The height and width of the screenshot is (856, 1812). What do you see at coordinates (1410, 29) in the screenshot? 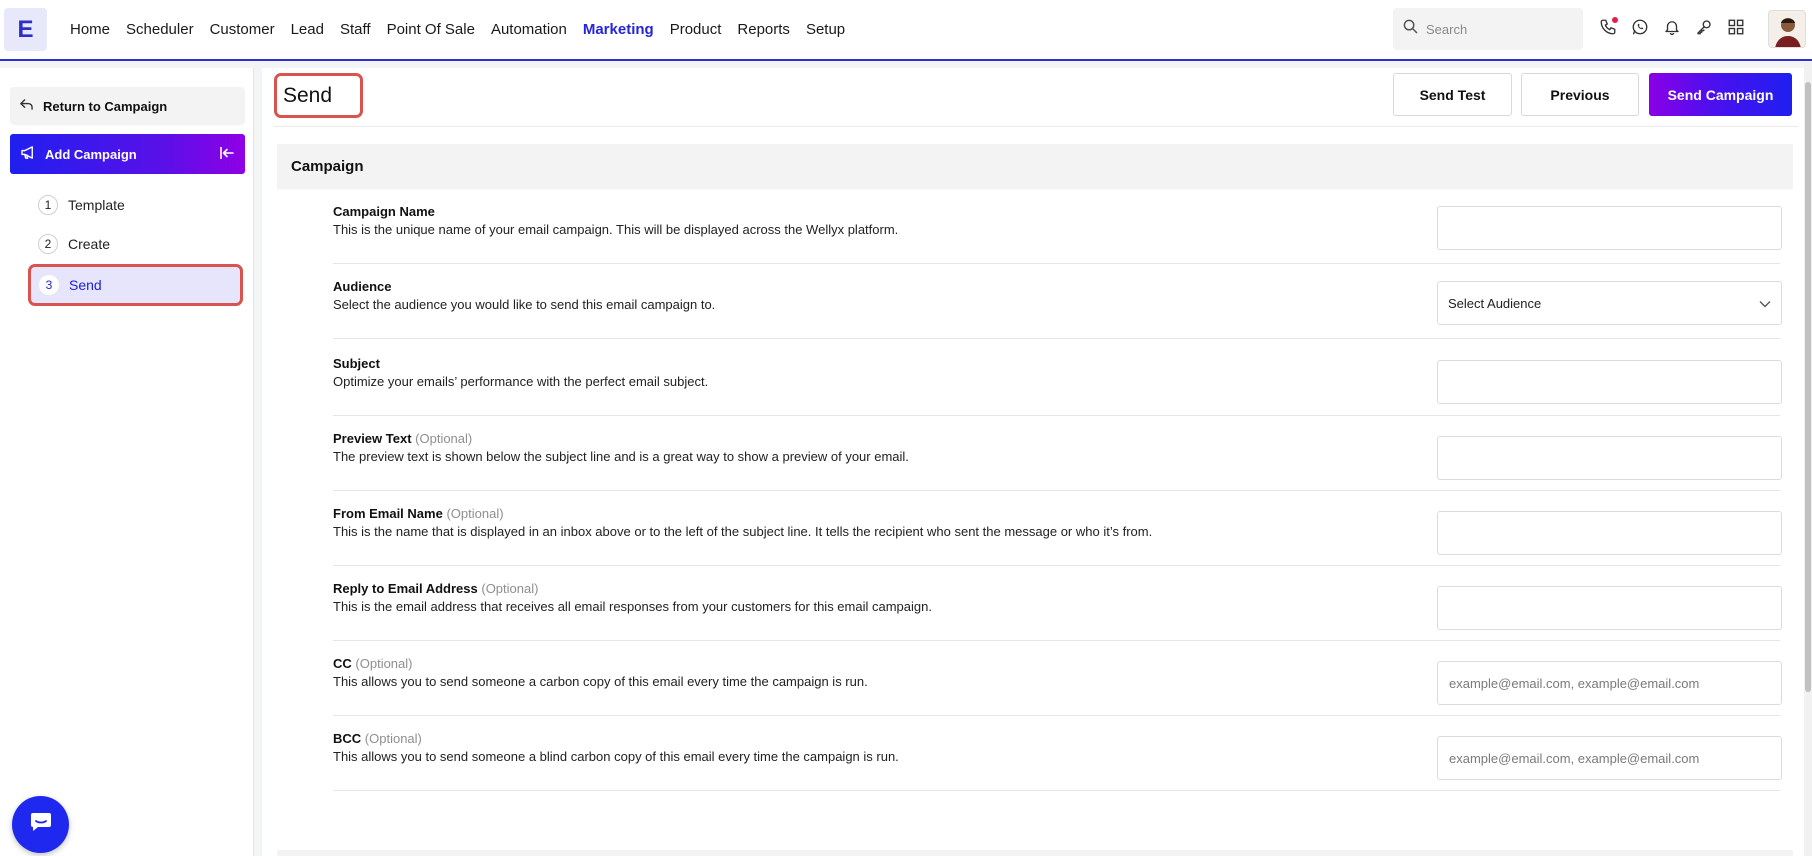
I see `search-icon` at bounding box center [1410, 29].